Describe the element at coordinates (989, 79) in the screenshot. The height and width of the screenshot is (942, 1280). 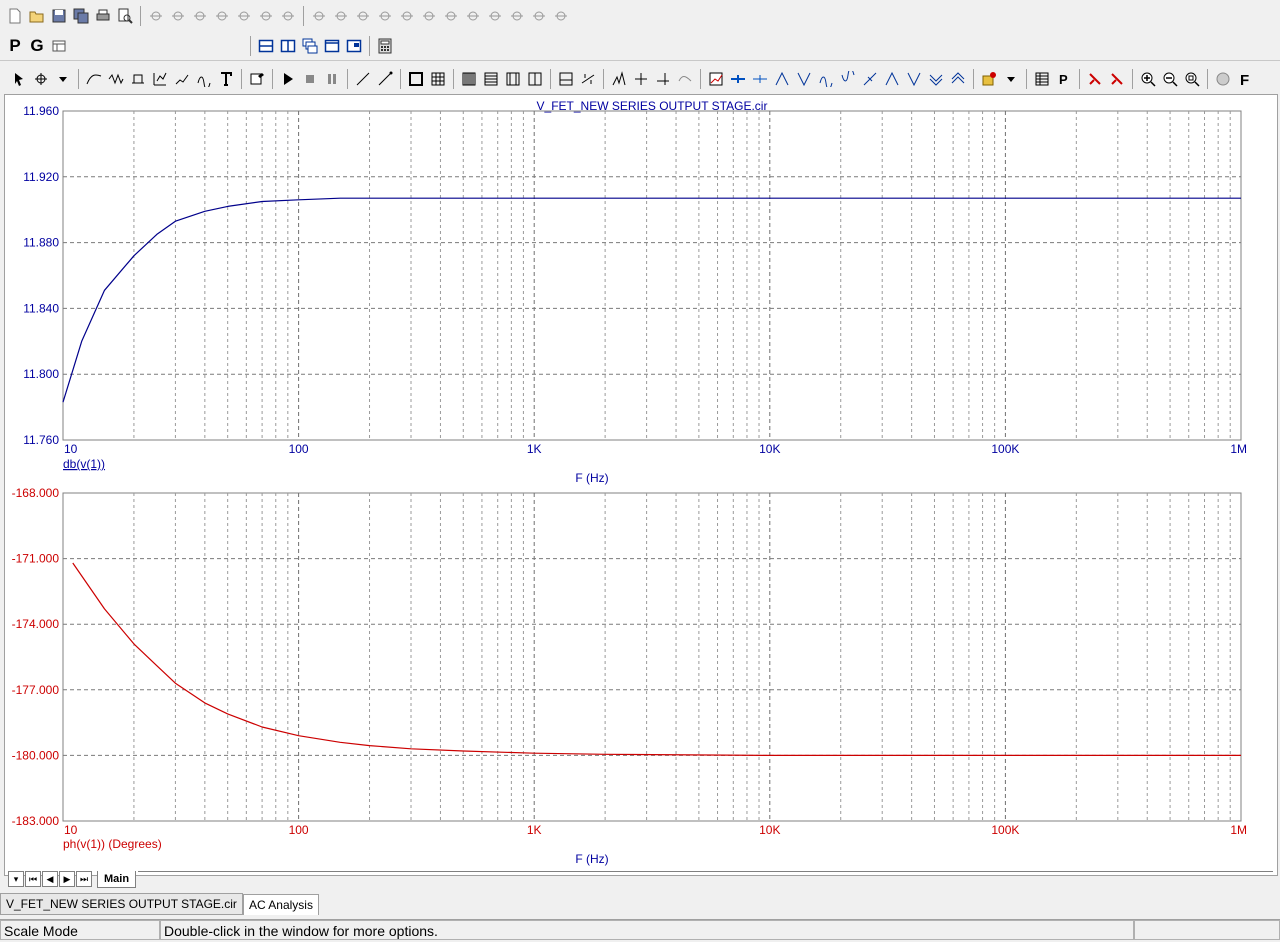
I see `tag-icon` at that location.